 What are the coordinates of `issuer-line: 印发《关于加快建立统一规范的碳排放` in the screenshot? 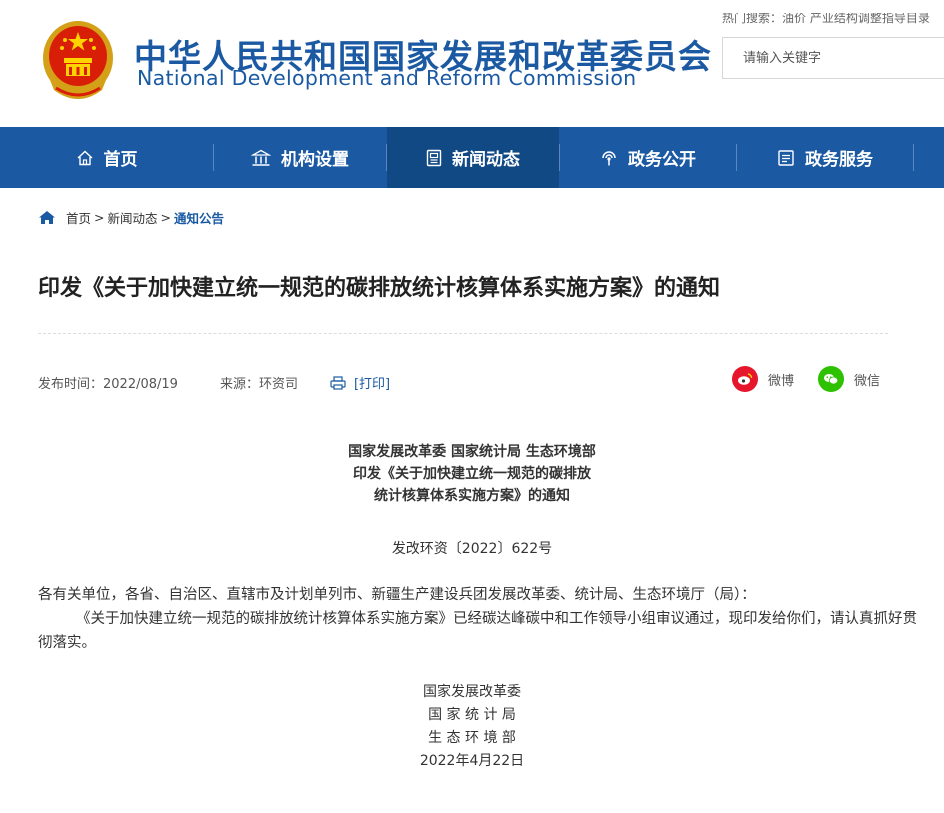 It's located at (472, 474).